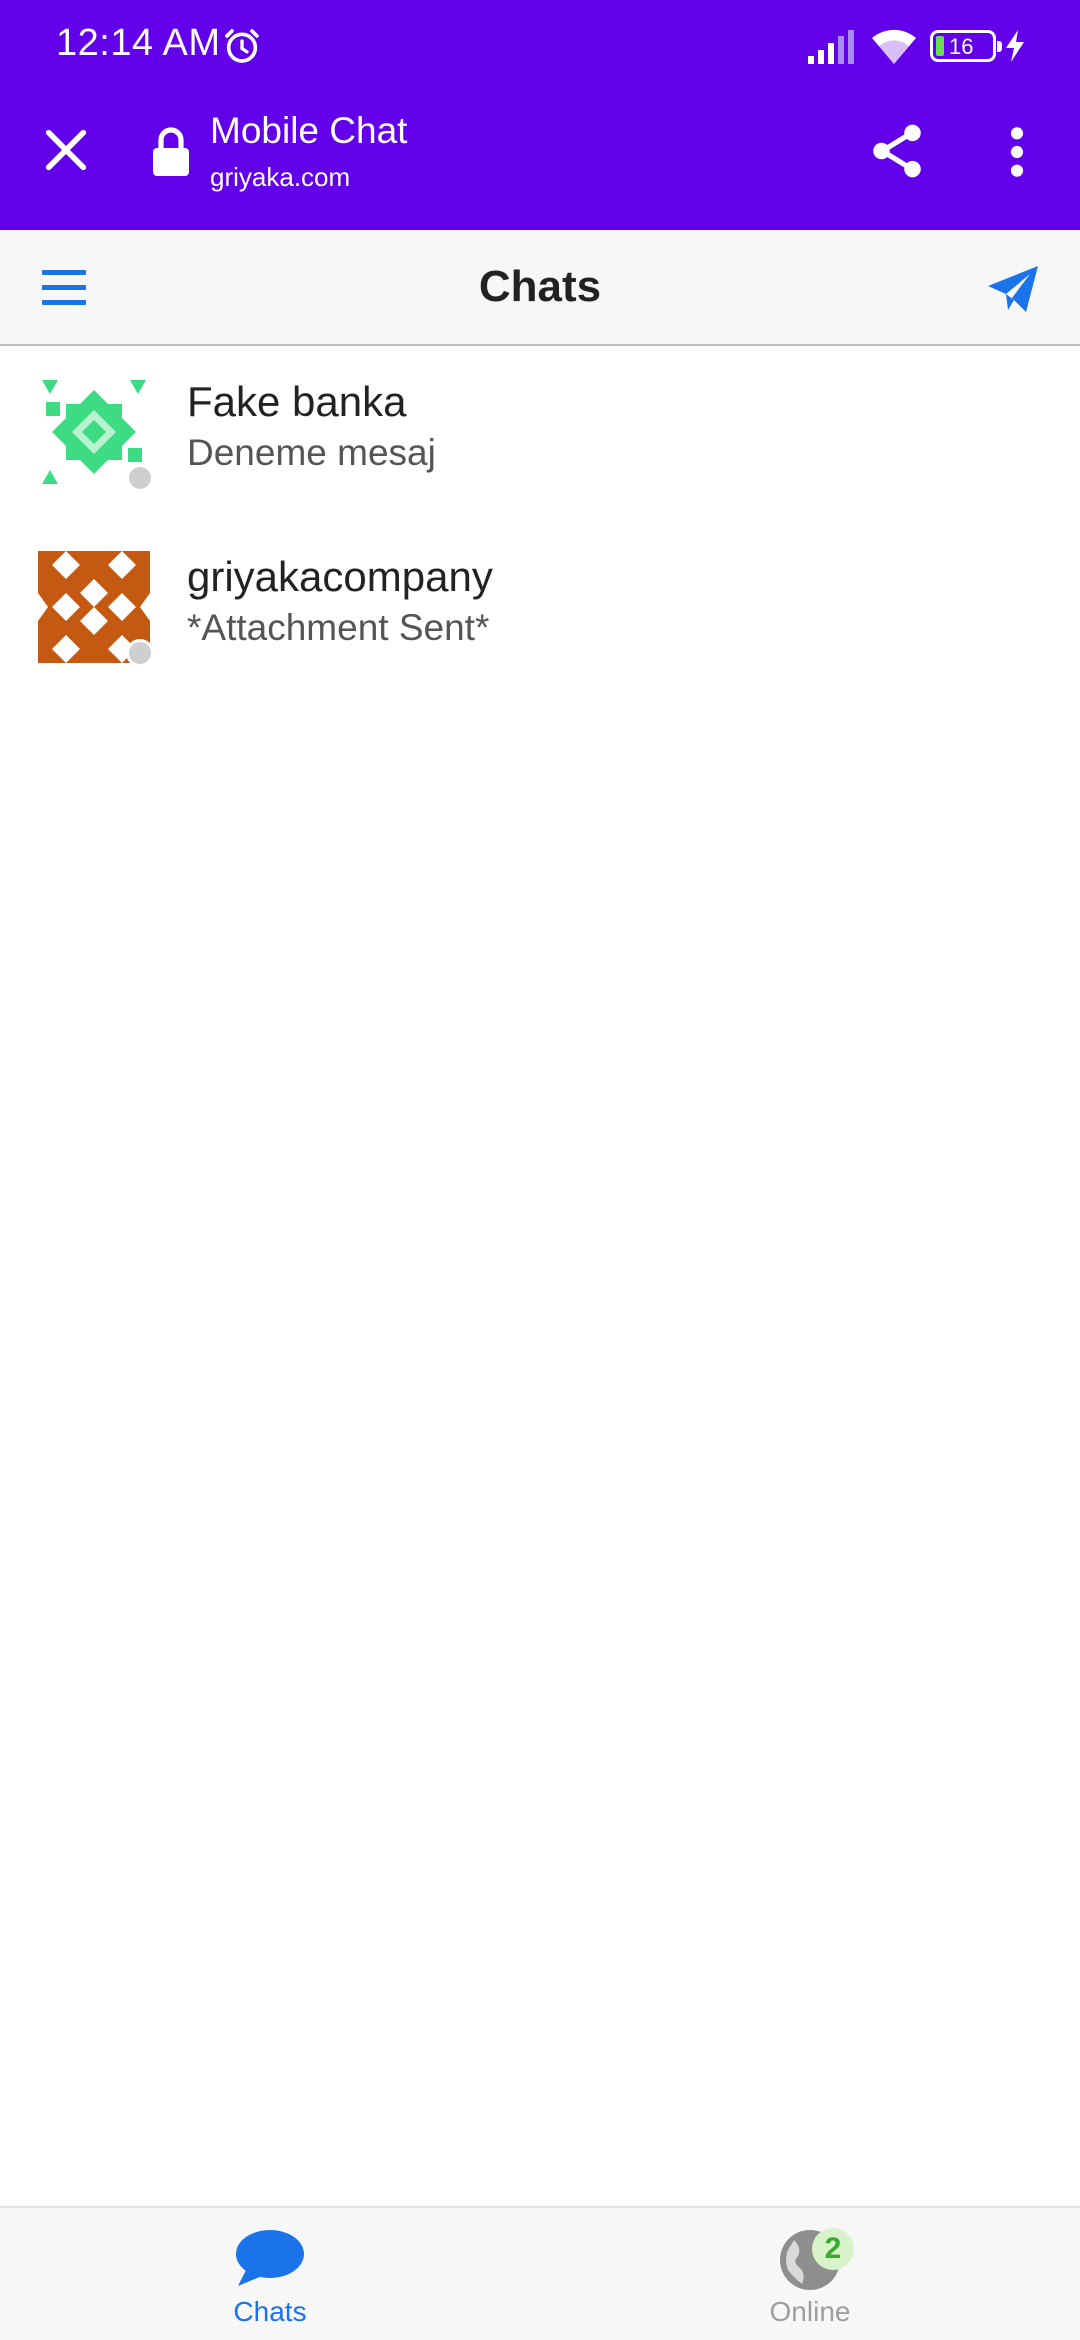  Describe the element at coordinates (540, 160) in the screenshot. I see `browser-toolbar: Mobile Chat griyaka.com` at that location.